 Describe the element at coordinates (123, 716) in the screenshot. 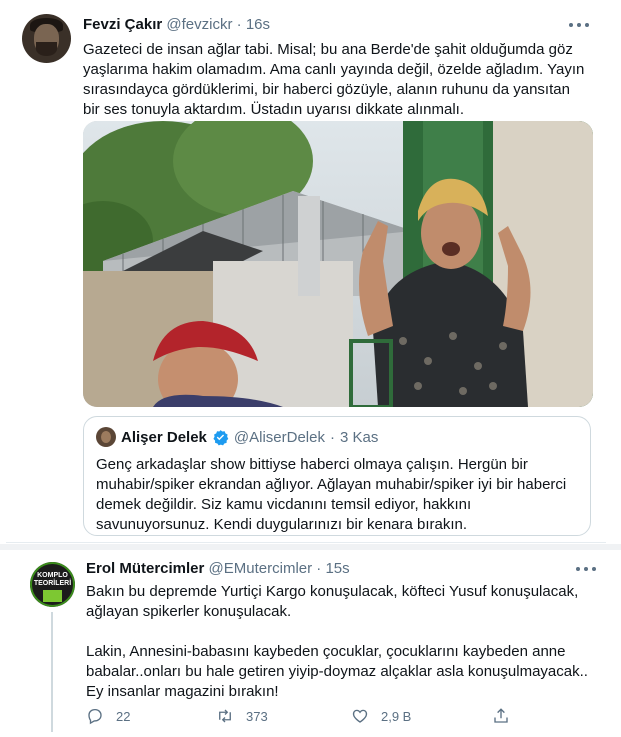

I see `reply-count: 22` at that location.